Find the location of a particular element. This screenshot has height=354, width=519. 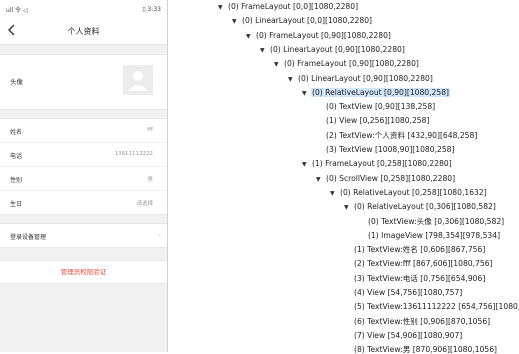

birthday-label: 生日 is located at coordinates (16, 204).